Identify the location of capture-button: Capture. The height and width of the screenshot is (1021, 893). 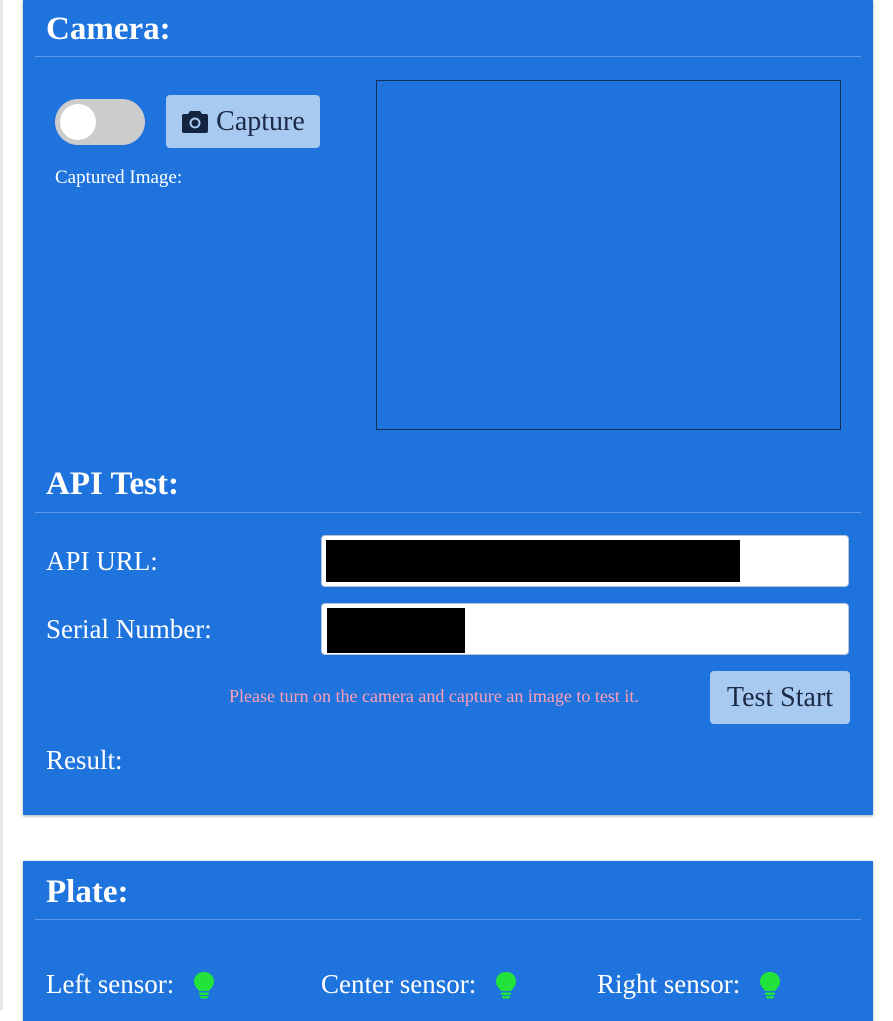
(243, 121).